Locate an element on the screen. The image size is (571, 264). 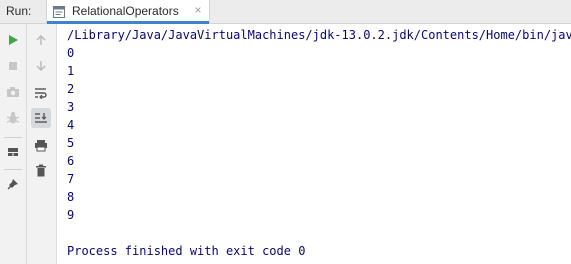
scroll-to-end-icon is located at coordinates (41, 118).